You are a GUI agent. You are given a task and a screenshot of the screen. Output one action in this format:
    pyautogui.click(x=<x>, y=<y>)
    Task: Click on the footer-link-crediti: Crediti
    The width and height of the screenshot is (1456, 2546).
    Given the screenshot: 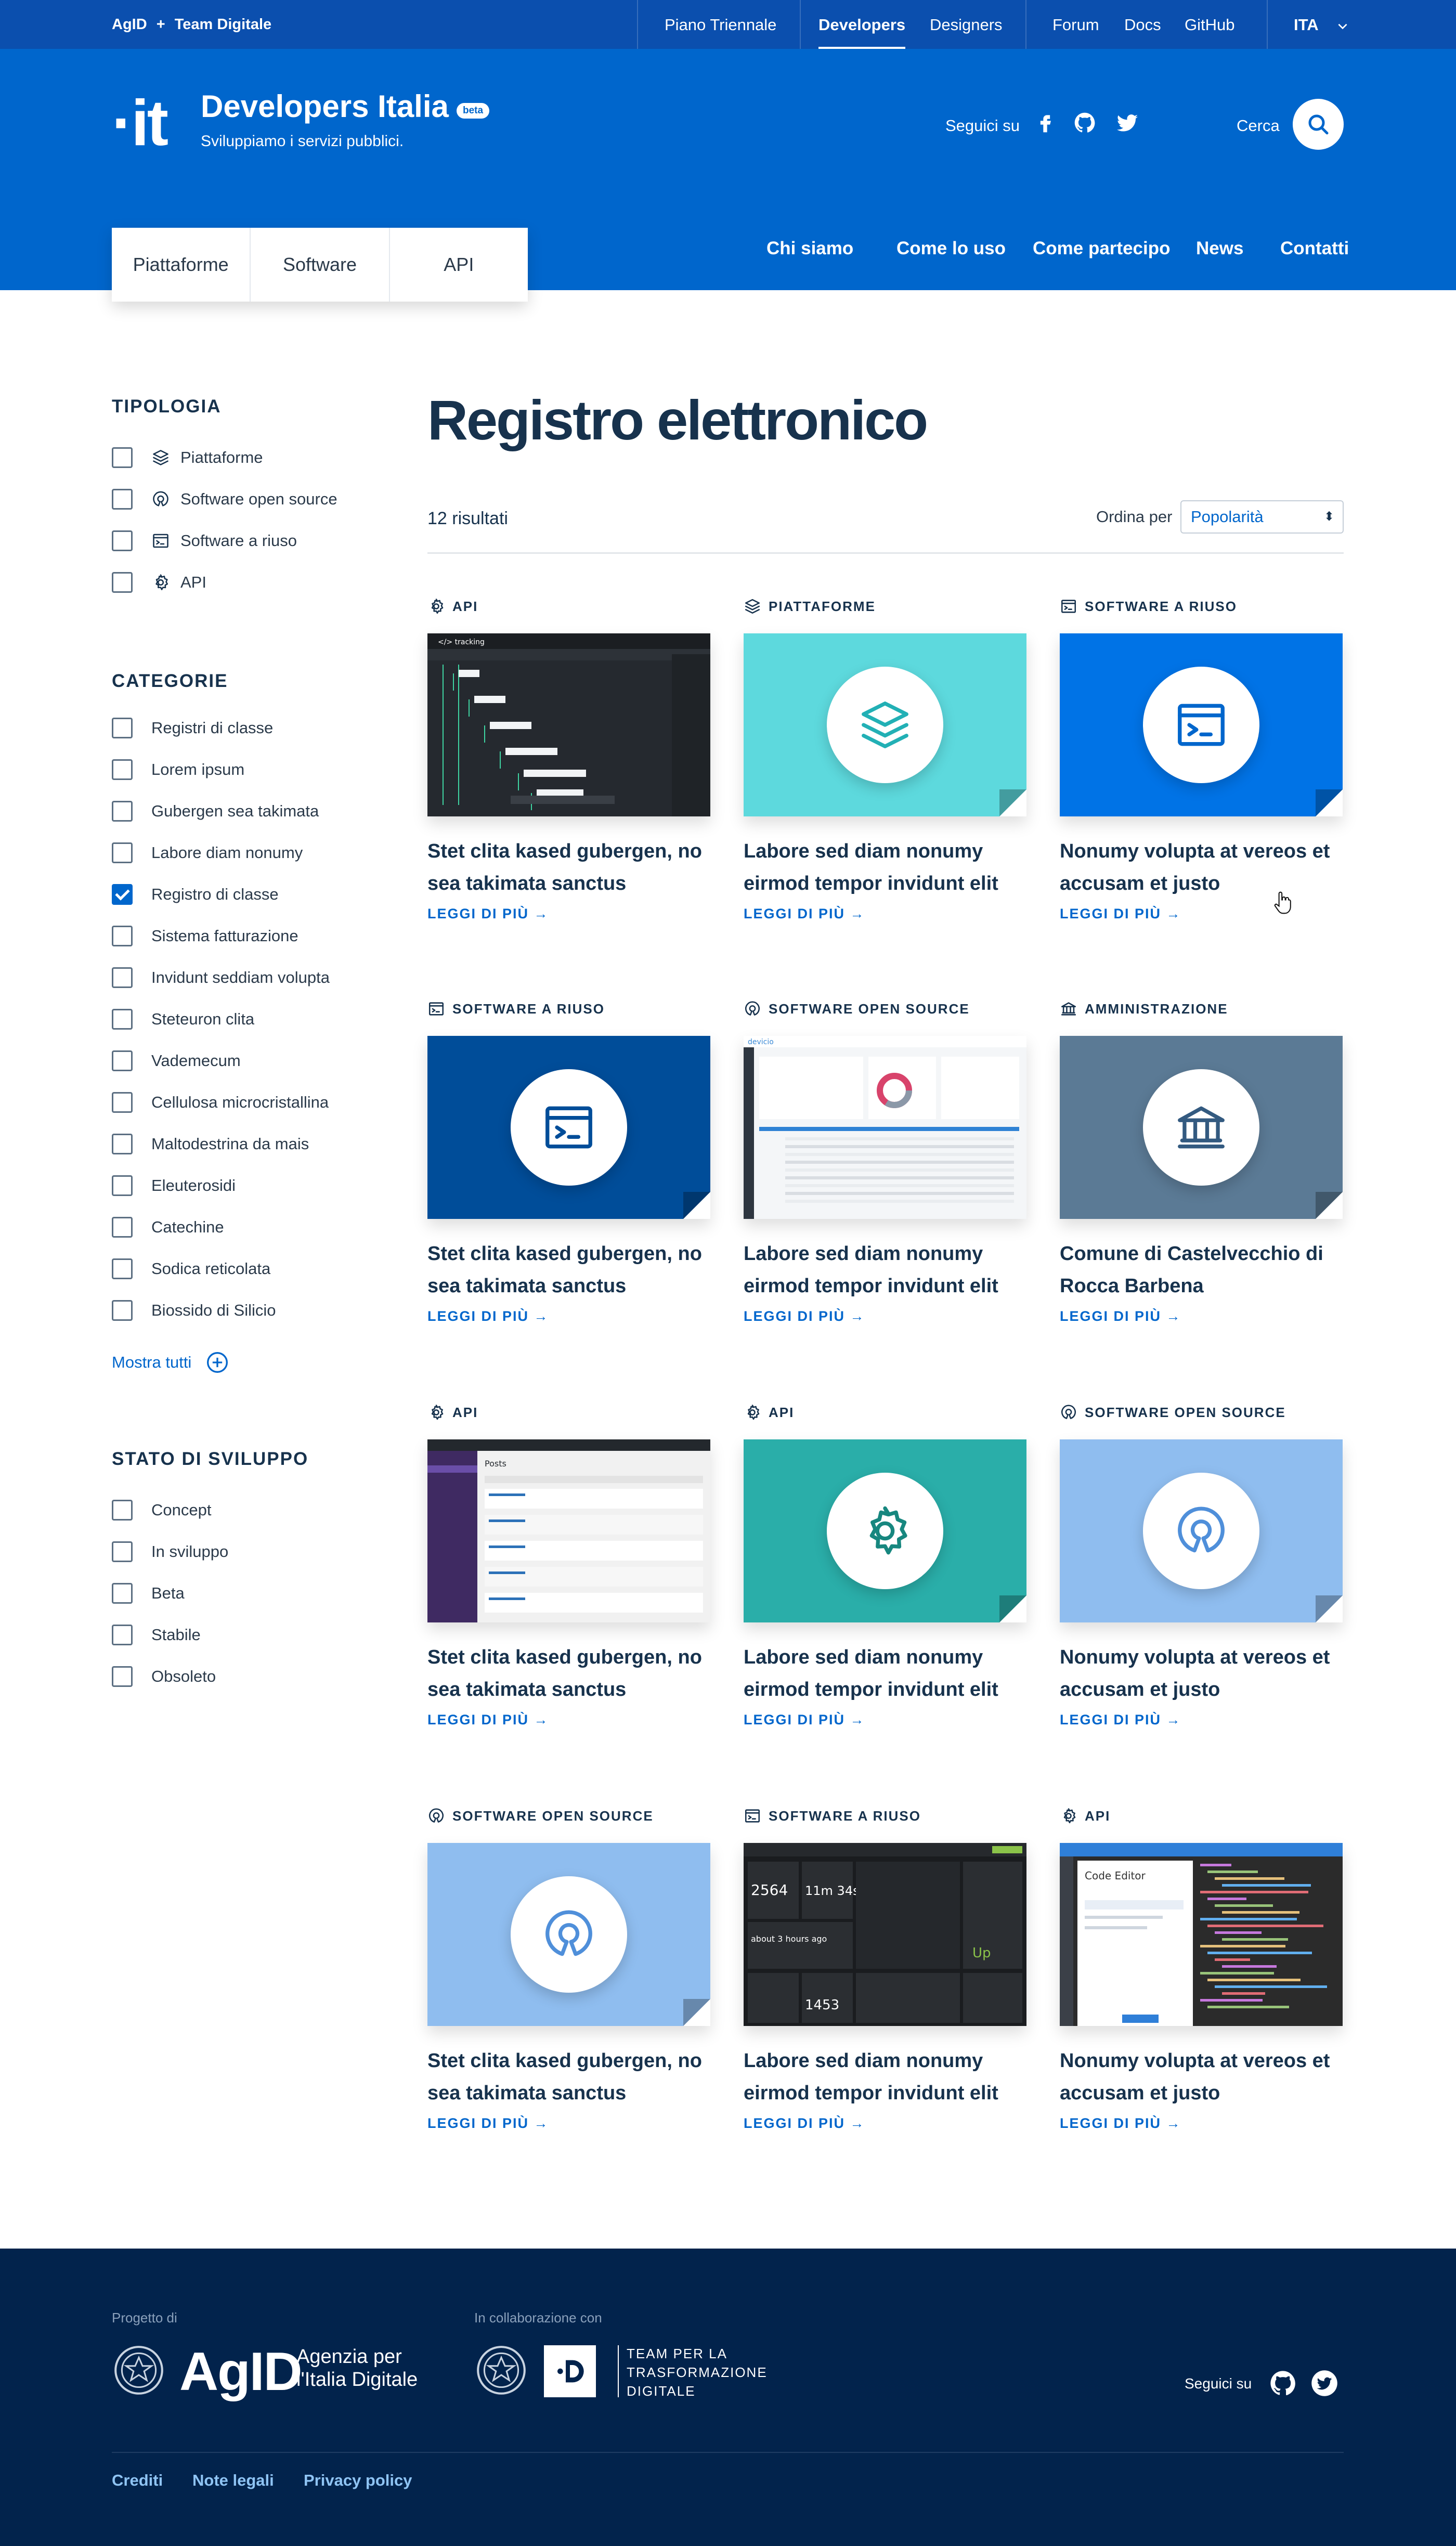 What is the action you would take?
    pyautogui.click(x=137, y=2480)
    